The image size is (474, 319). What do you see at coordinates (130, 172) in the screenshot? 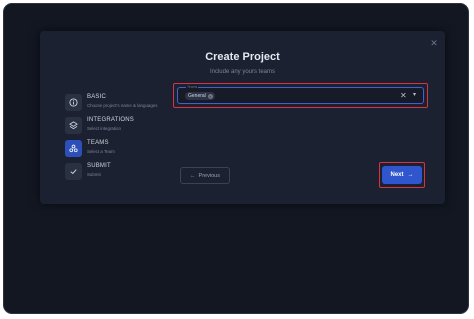
I see `step-submit: SUBMIT Submit` at bounding box center [130, 172].